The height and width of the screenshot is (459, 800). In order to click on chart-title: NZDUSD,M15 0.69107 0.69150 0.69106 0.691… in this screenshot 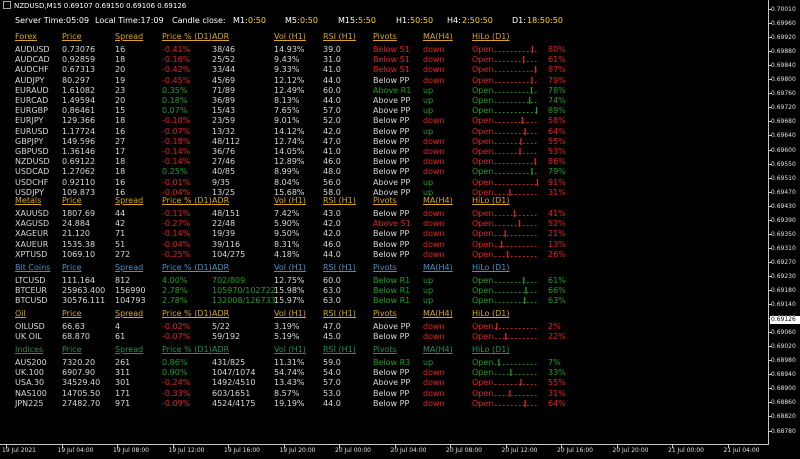, I will do `click(100, 6)`.